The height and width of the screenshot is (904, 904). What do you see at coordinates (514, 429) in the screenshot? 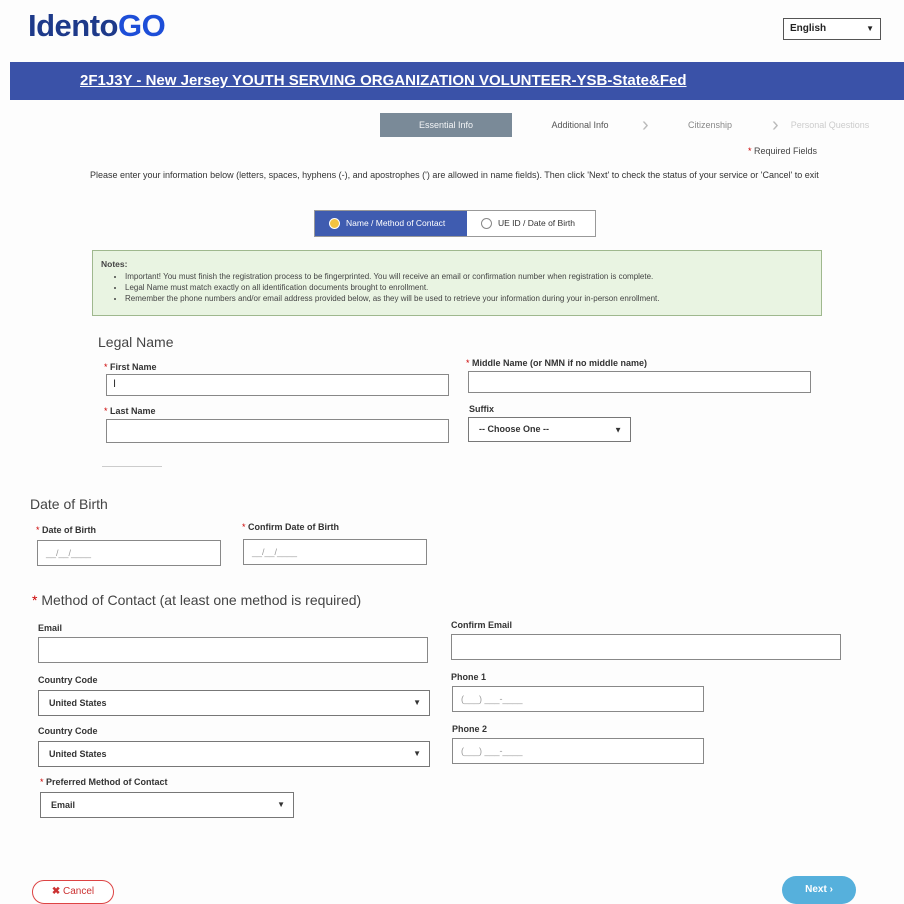
I see `suffix-value: -- Choose One --` at bounding box center [514, 429].